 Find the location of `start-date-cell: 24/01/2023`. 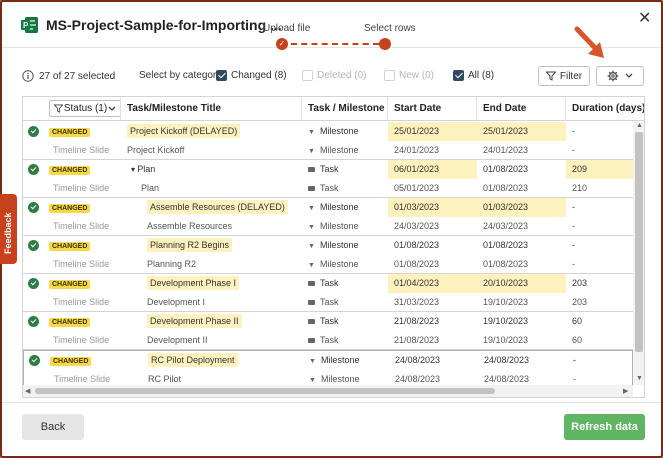

start-date-cell: 24/01/2023 is located at coordinates (417, 150).